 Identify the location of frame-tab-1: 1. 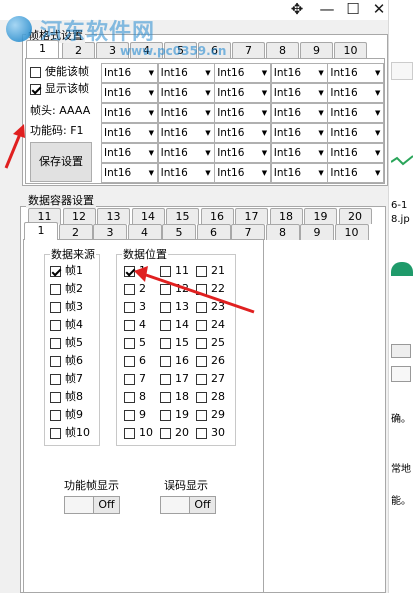
(42, 49).